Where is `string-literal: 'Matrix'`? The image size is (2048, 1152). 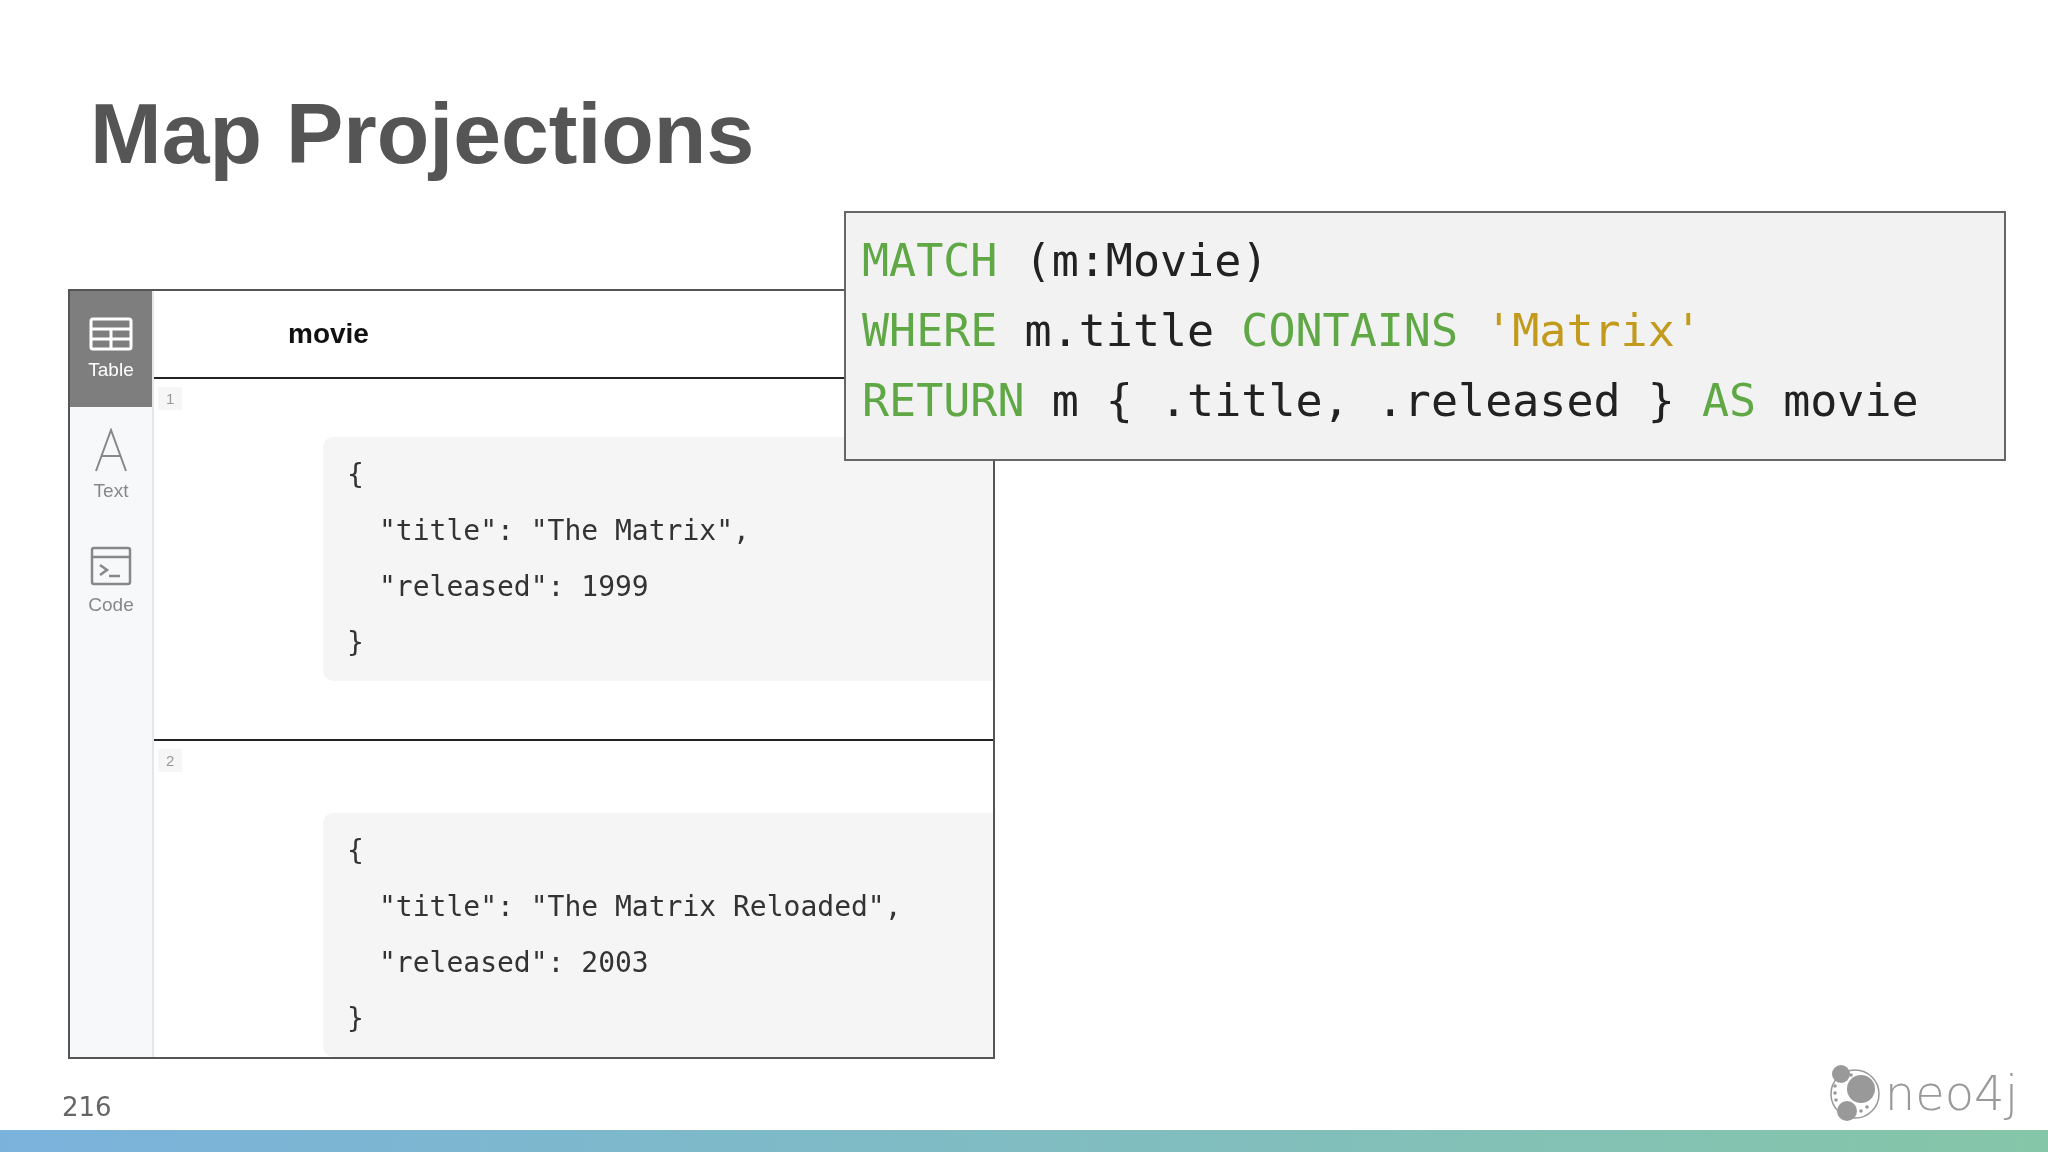
string-literal: 'Matrix' is located at coordinates (1593, 331).